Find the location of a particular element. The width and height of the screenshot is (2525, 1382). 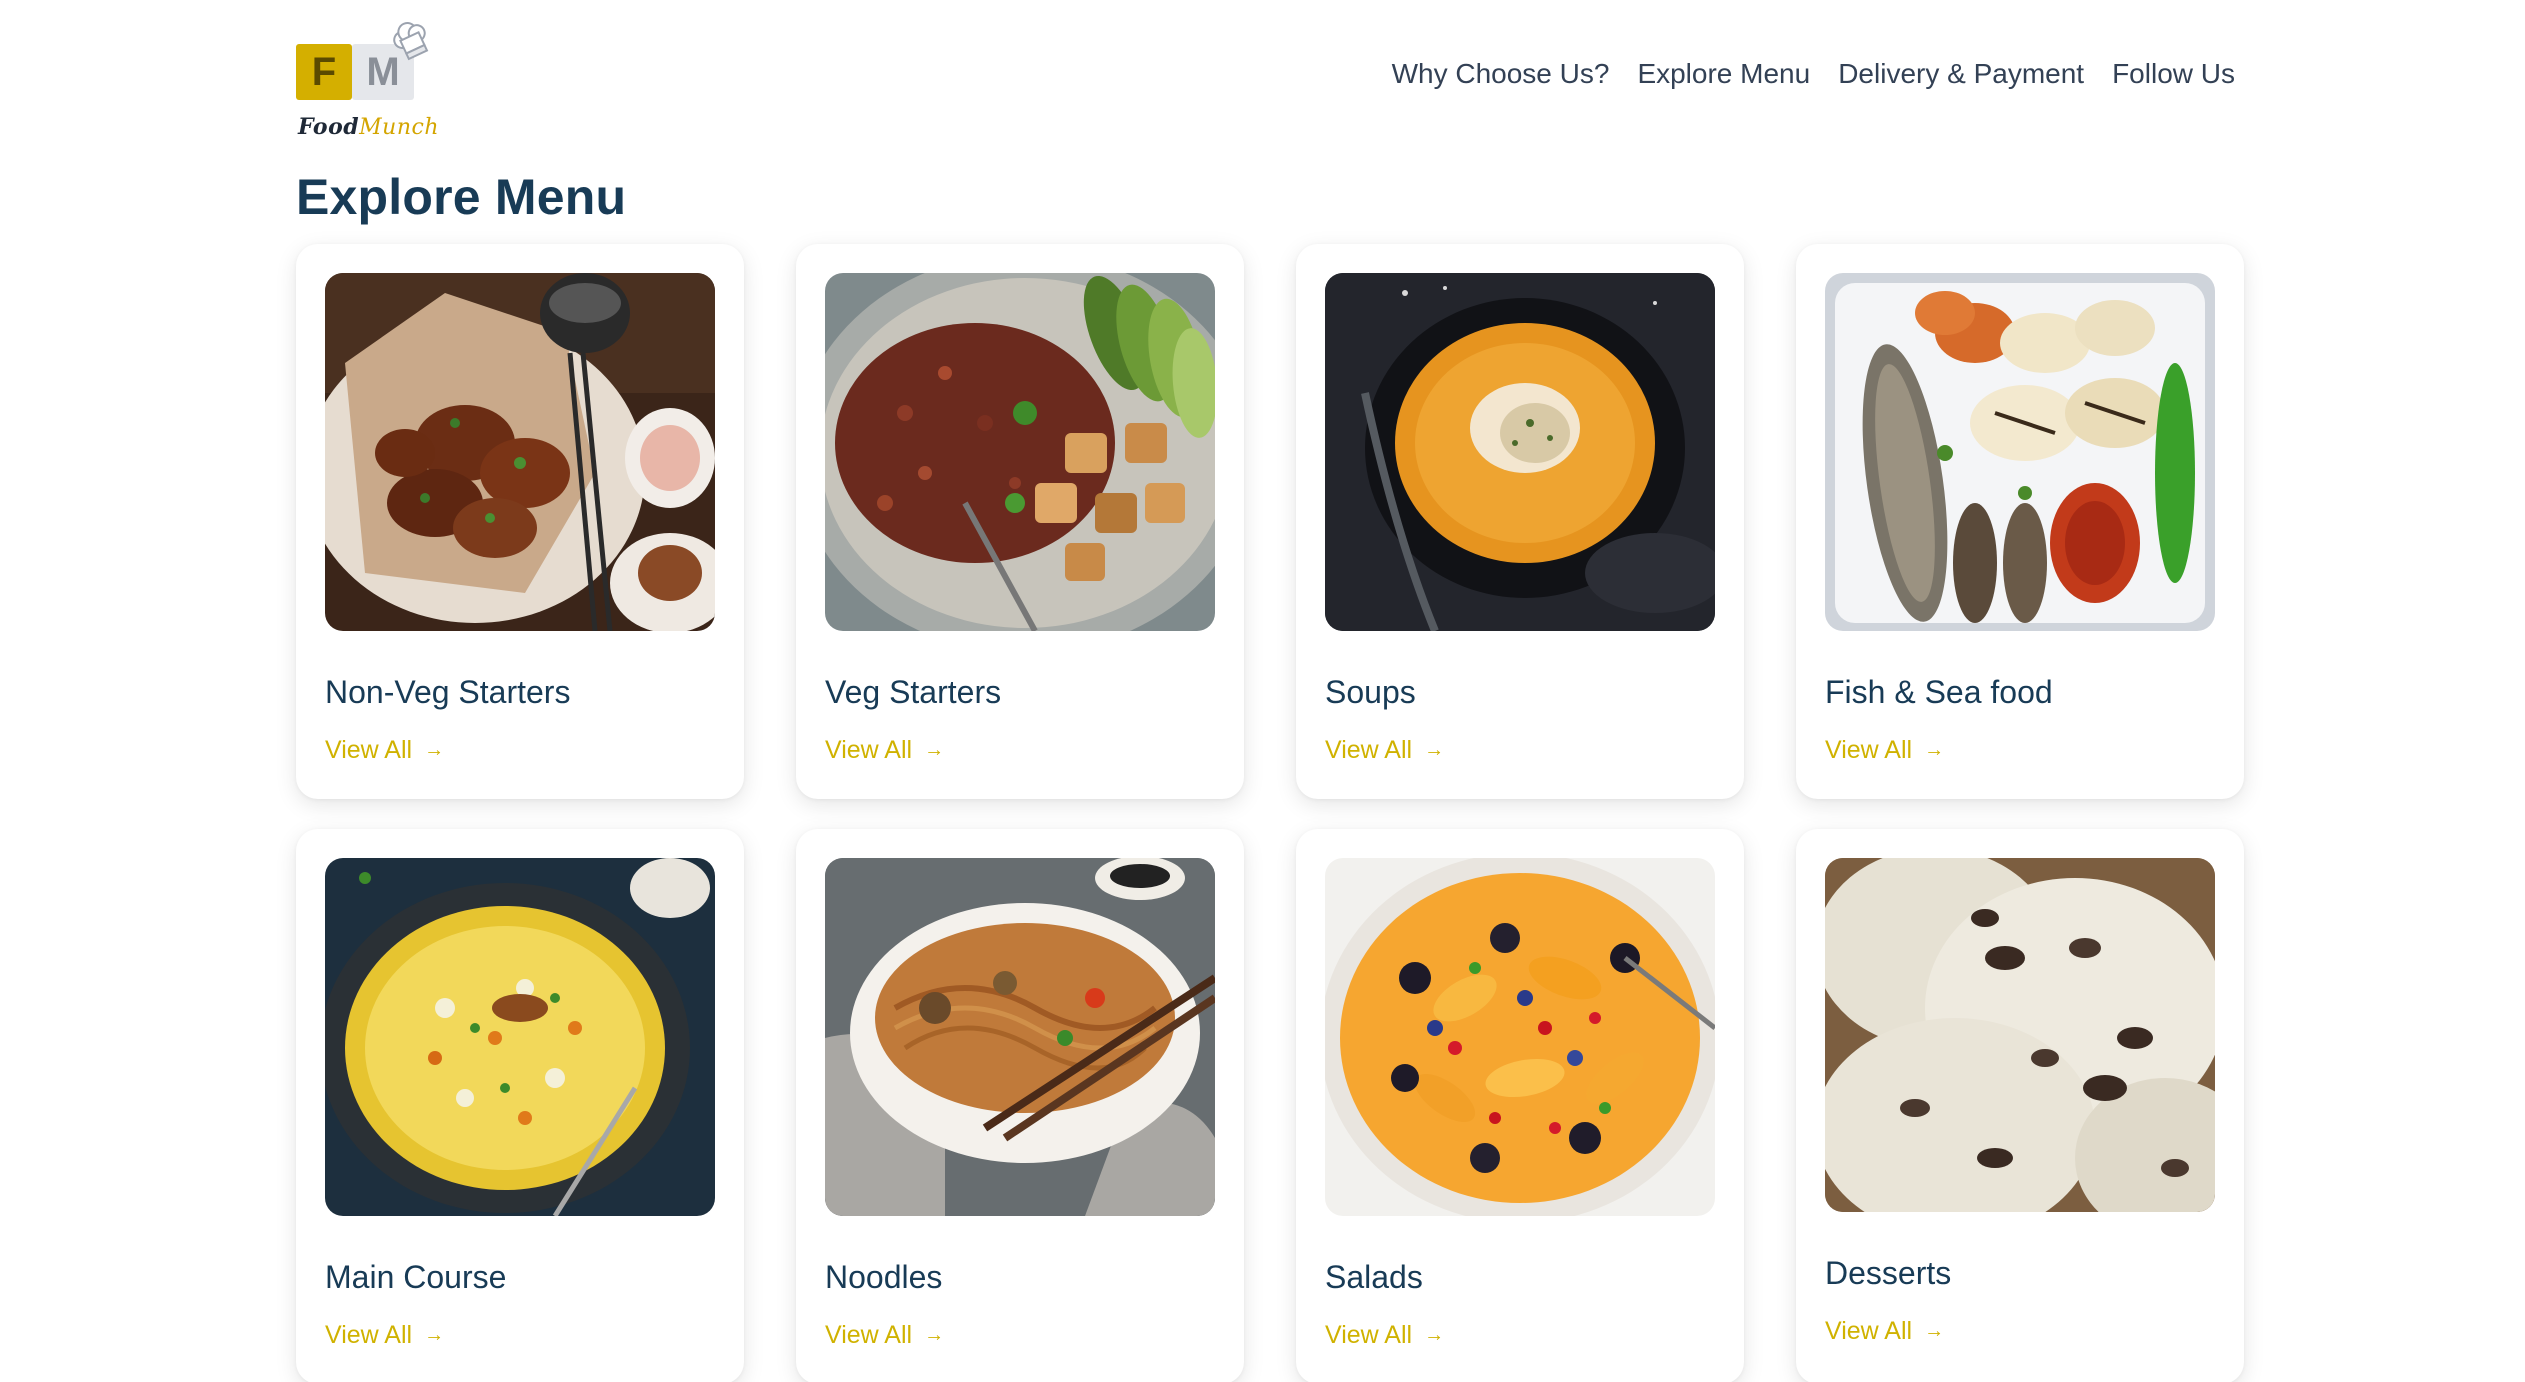

menu-card-main-course: Main Course View All → is located at coordinates (520, 1105).